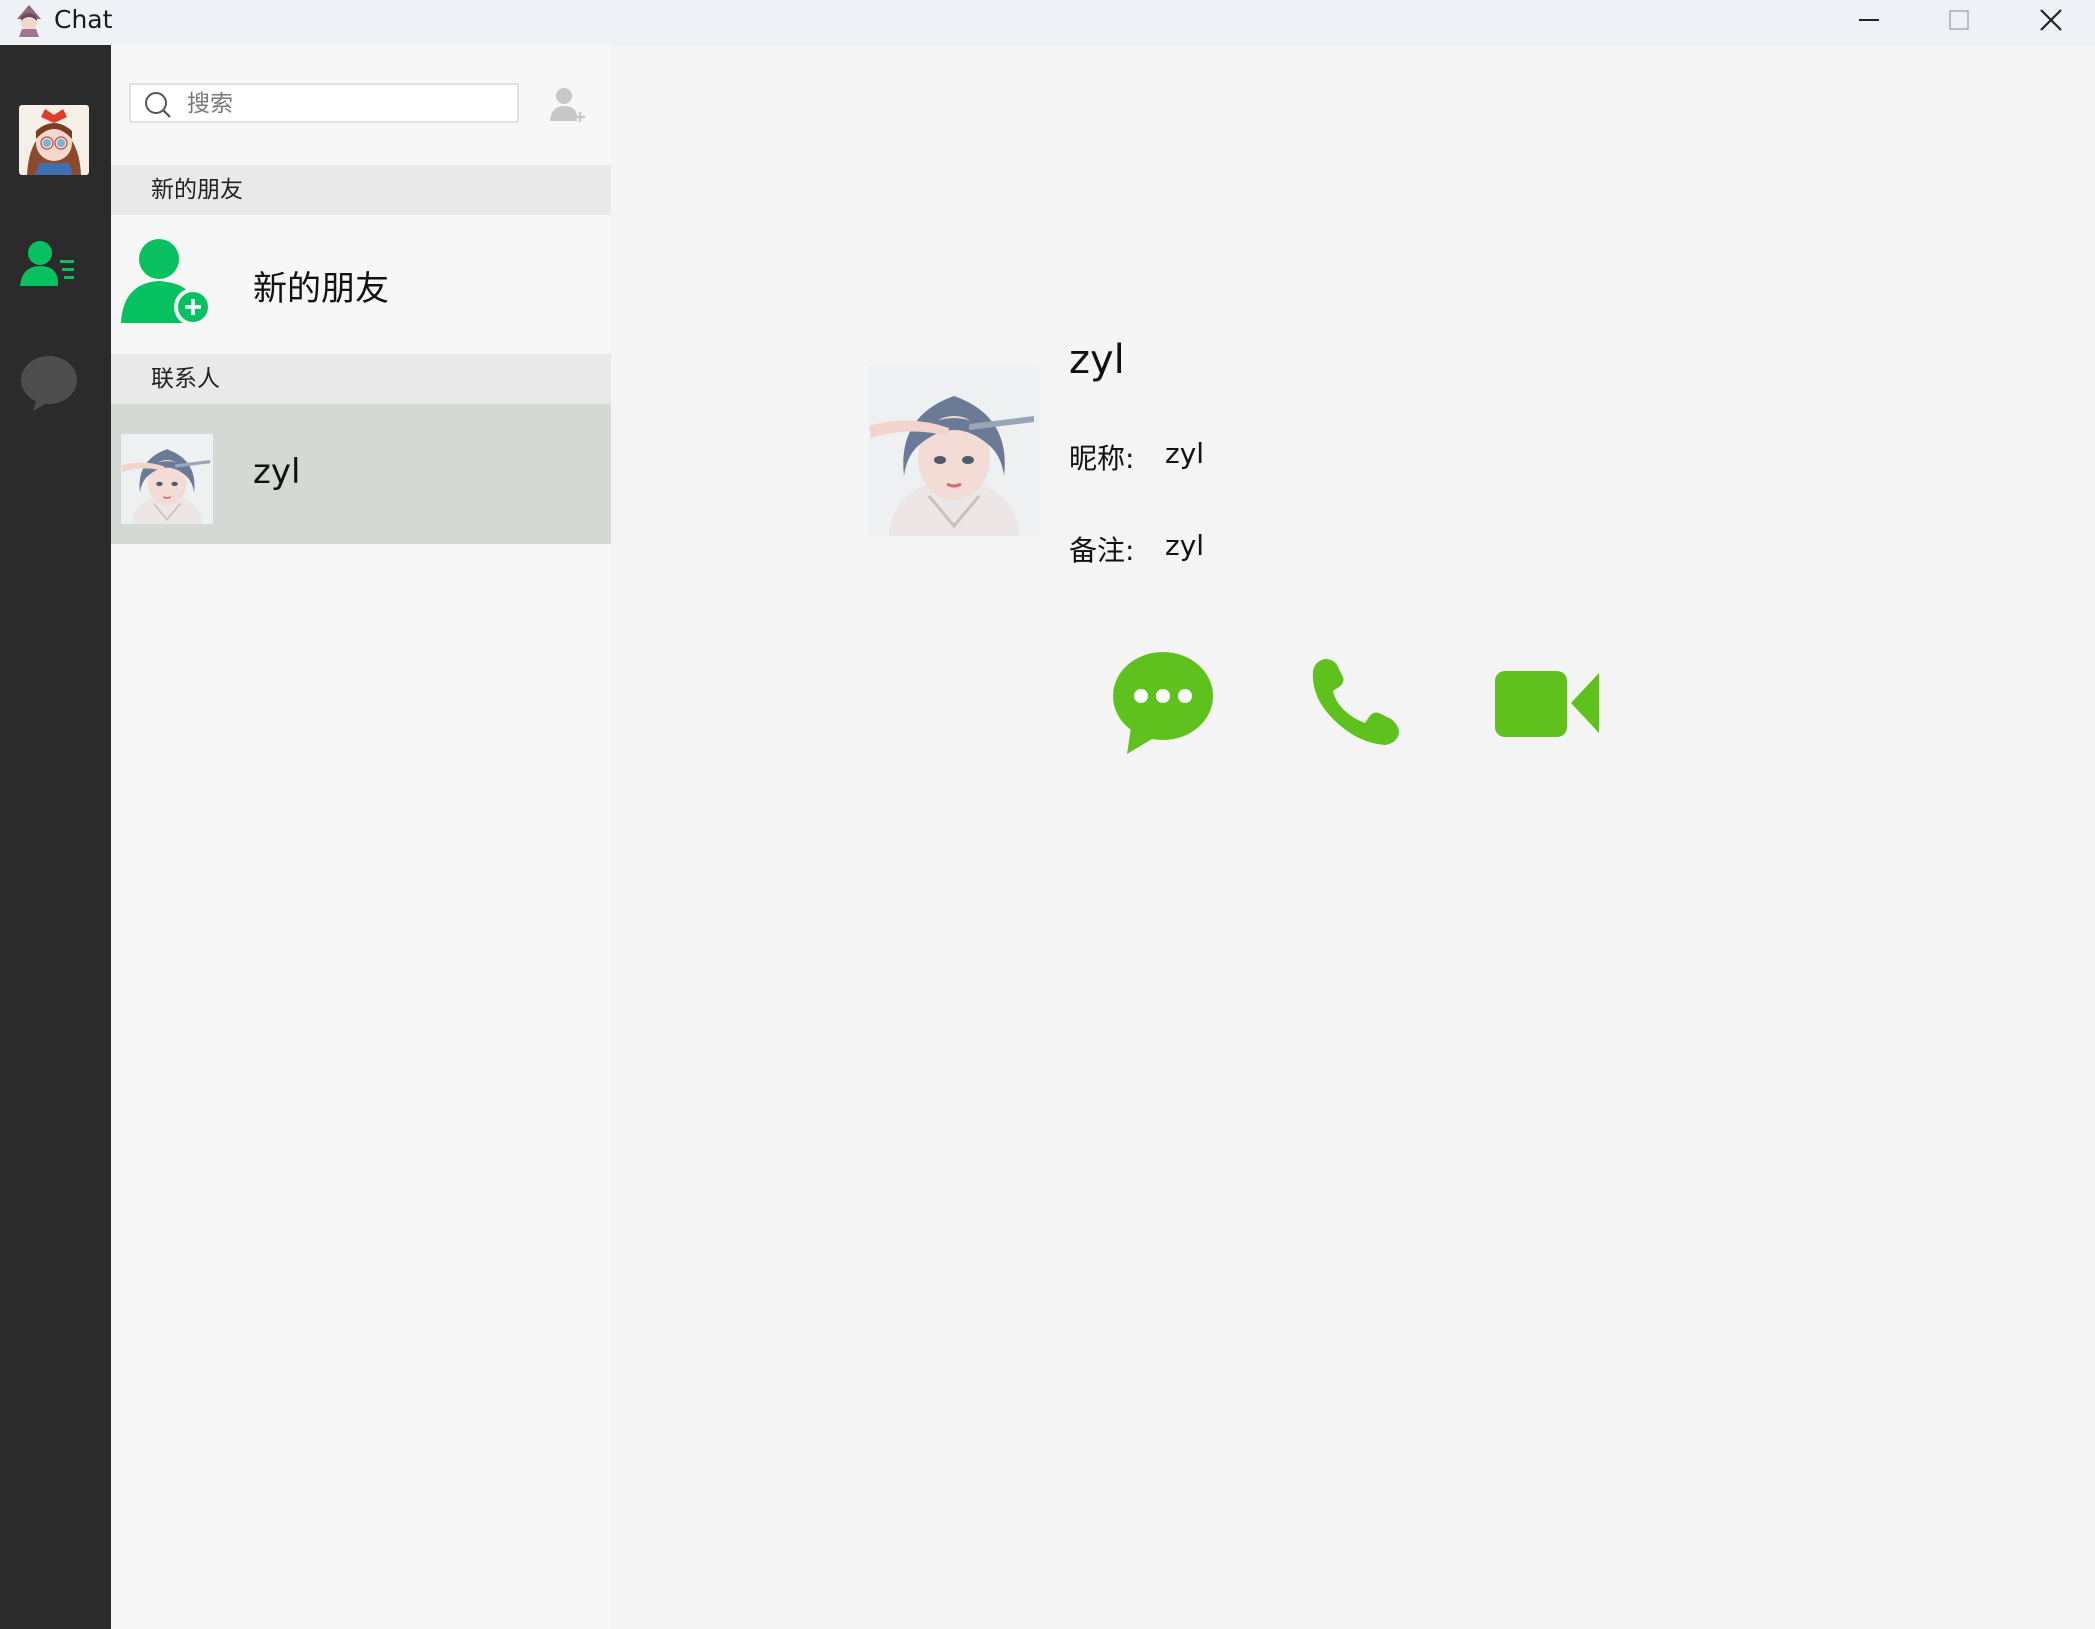 This screenshot has height=1629, width=2095. I want to click on list-item-label: 新的朋友, so click(321, 289).